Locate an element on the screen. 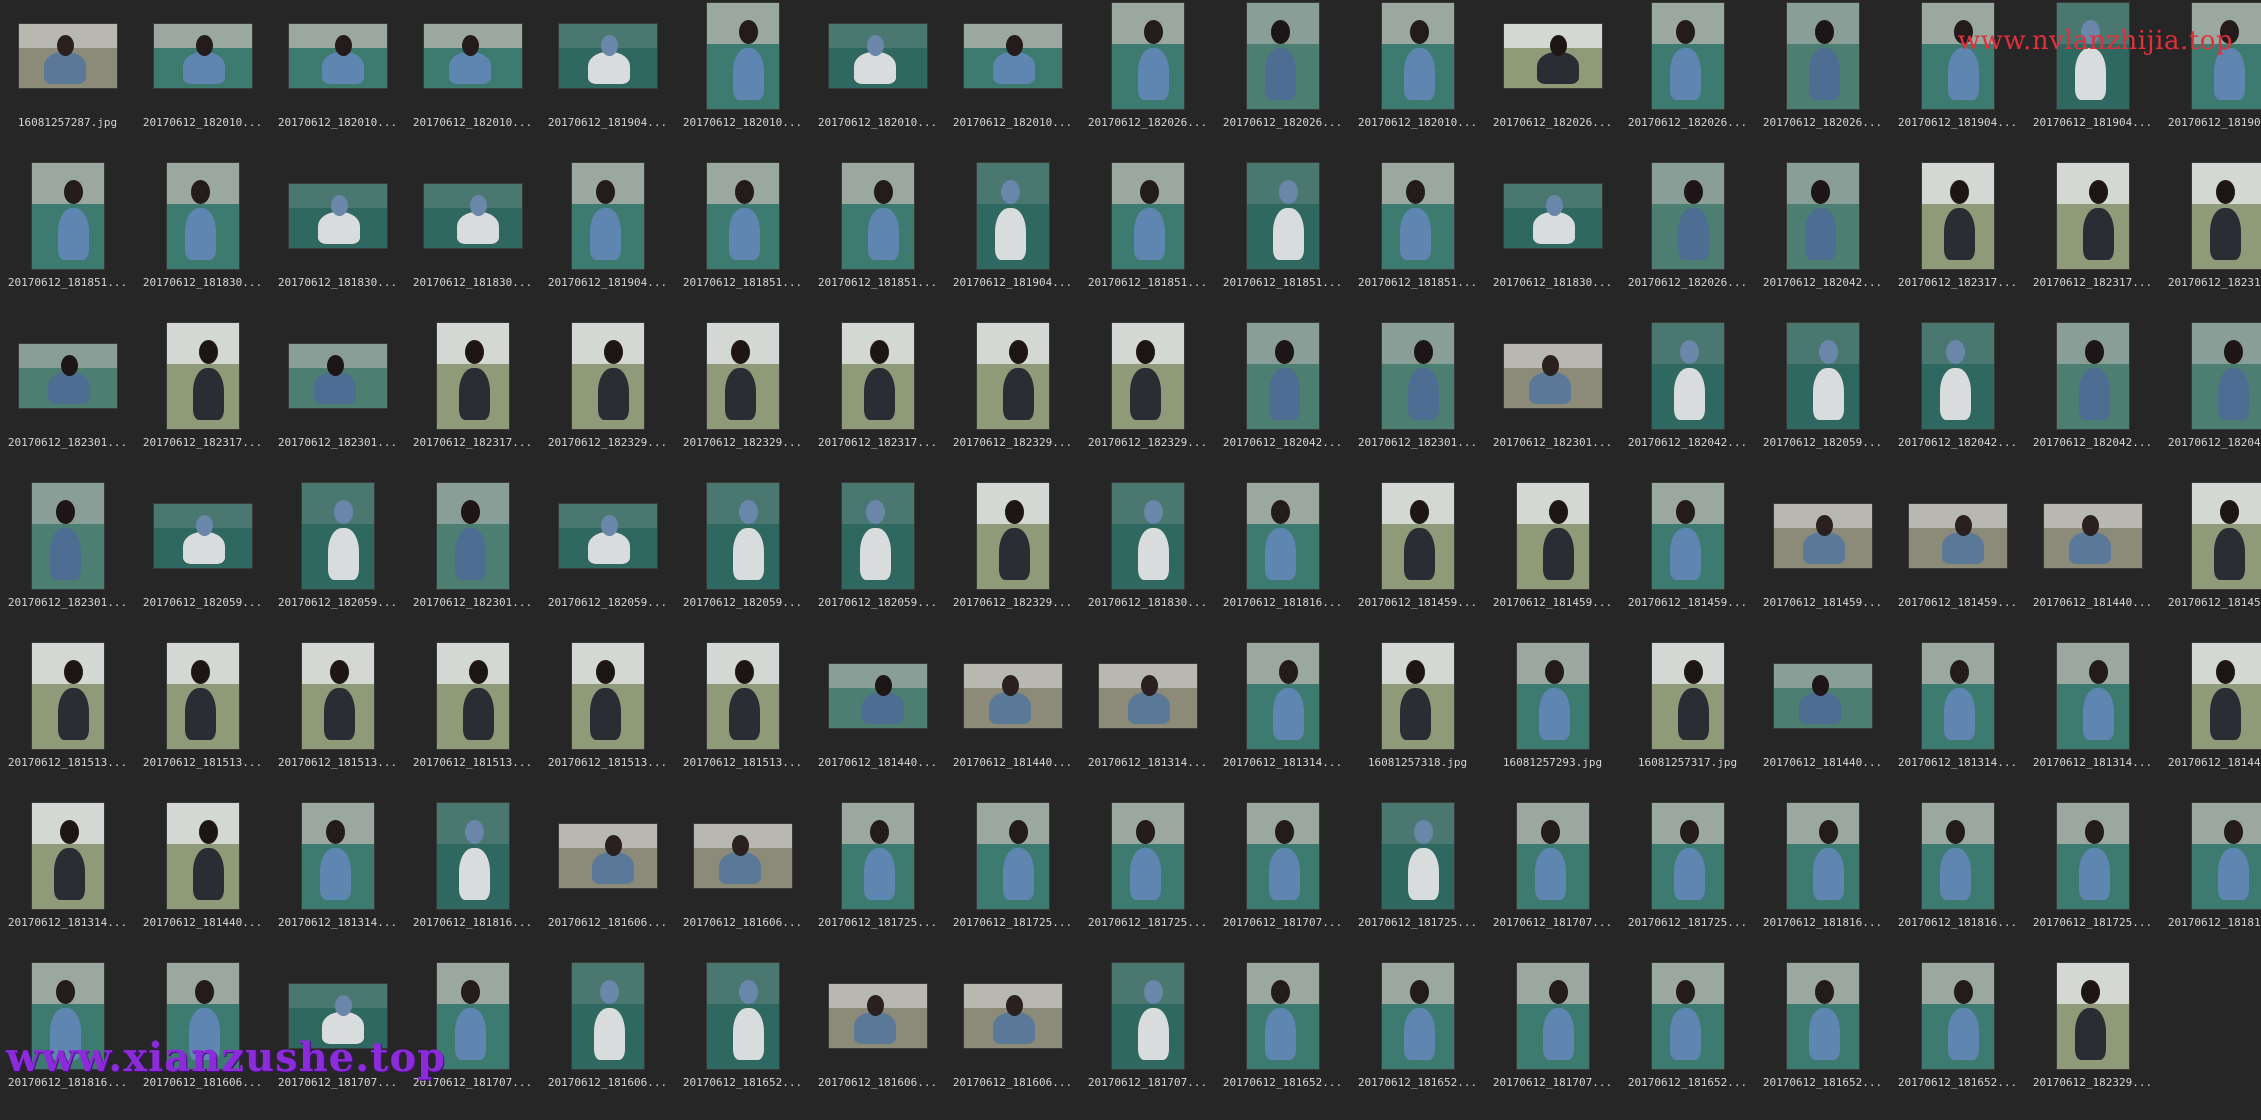 This screenshot has width=2261, height=1120. file-item: 16081257317.jpg is located at coordinates (1687, 720).